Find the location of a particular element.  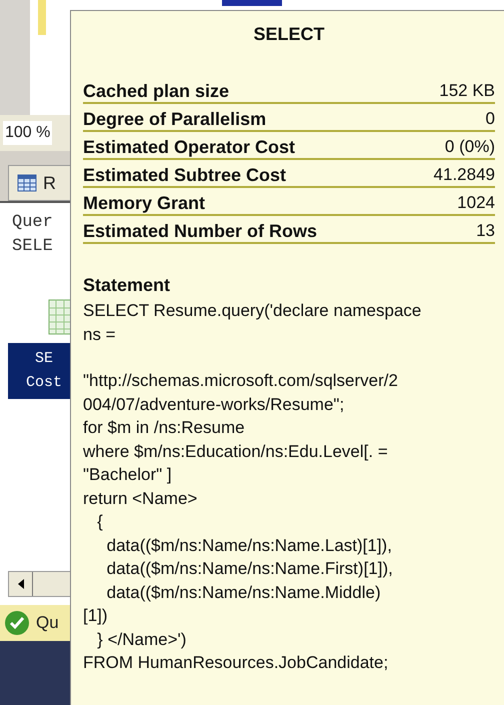

change-marker is located at coordinates (42, 17).